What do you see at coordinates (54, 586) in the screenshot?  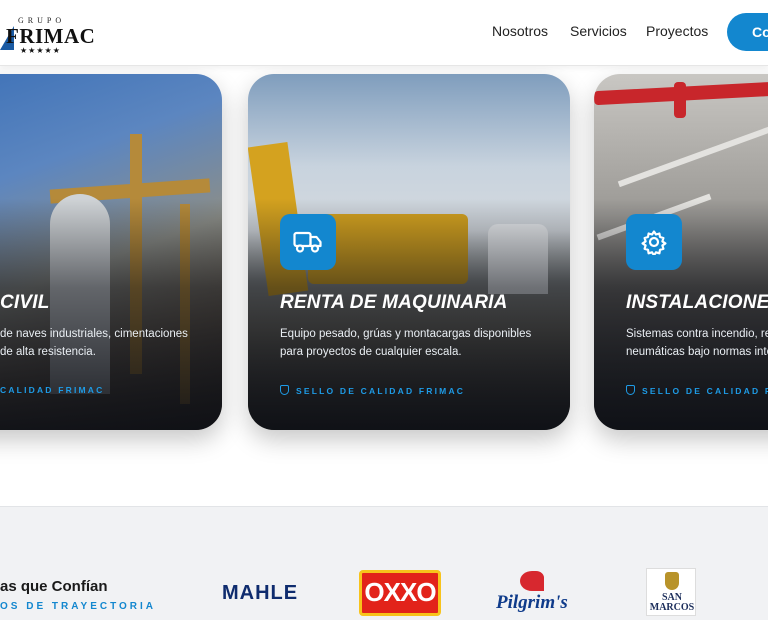 I see `clients-title: as que Confían` at bounding box center [54, 586].